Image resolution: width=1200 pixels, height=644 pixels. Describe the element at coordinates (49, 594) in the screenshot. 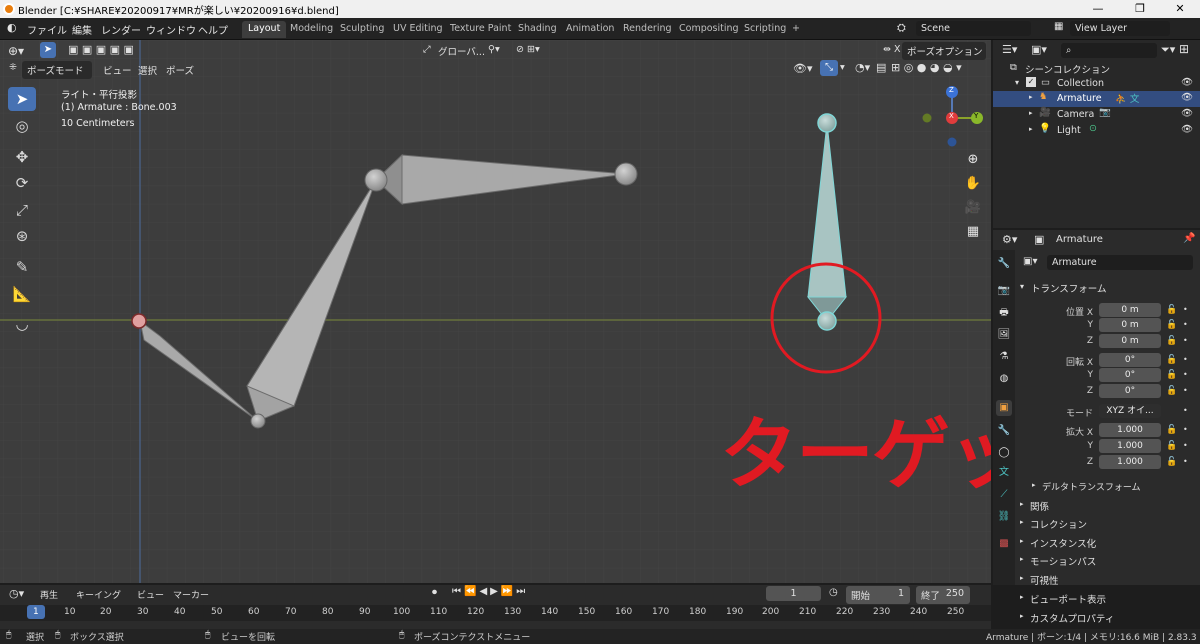

I see `menu-playback: 再生` at that location.